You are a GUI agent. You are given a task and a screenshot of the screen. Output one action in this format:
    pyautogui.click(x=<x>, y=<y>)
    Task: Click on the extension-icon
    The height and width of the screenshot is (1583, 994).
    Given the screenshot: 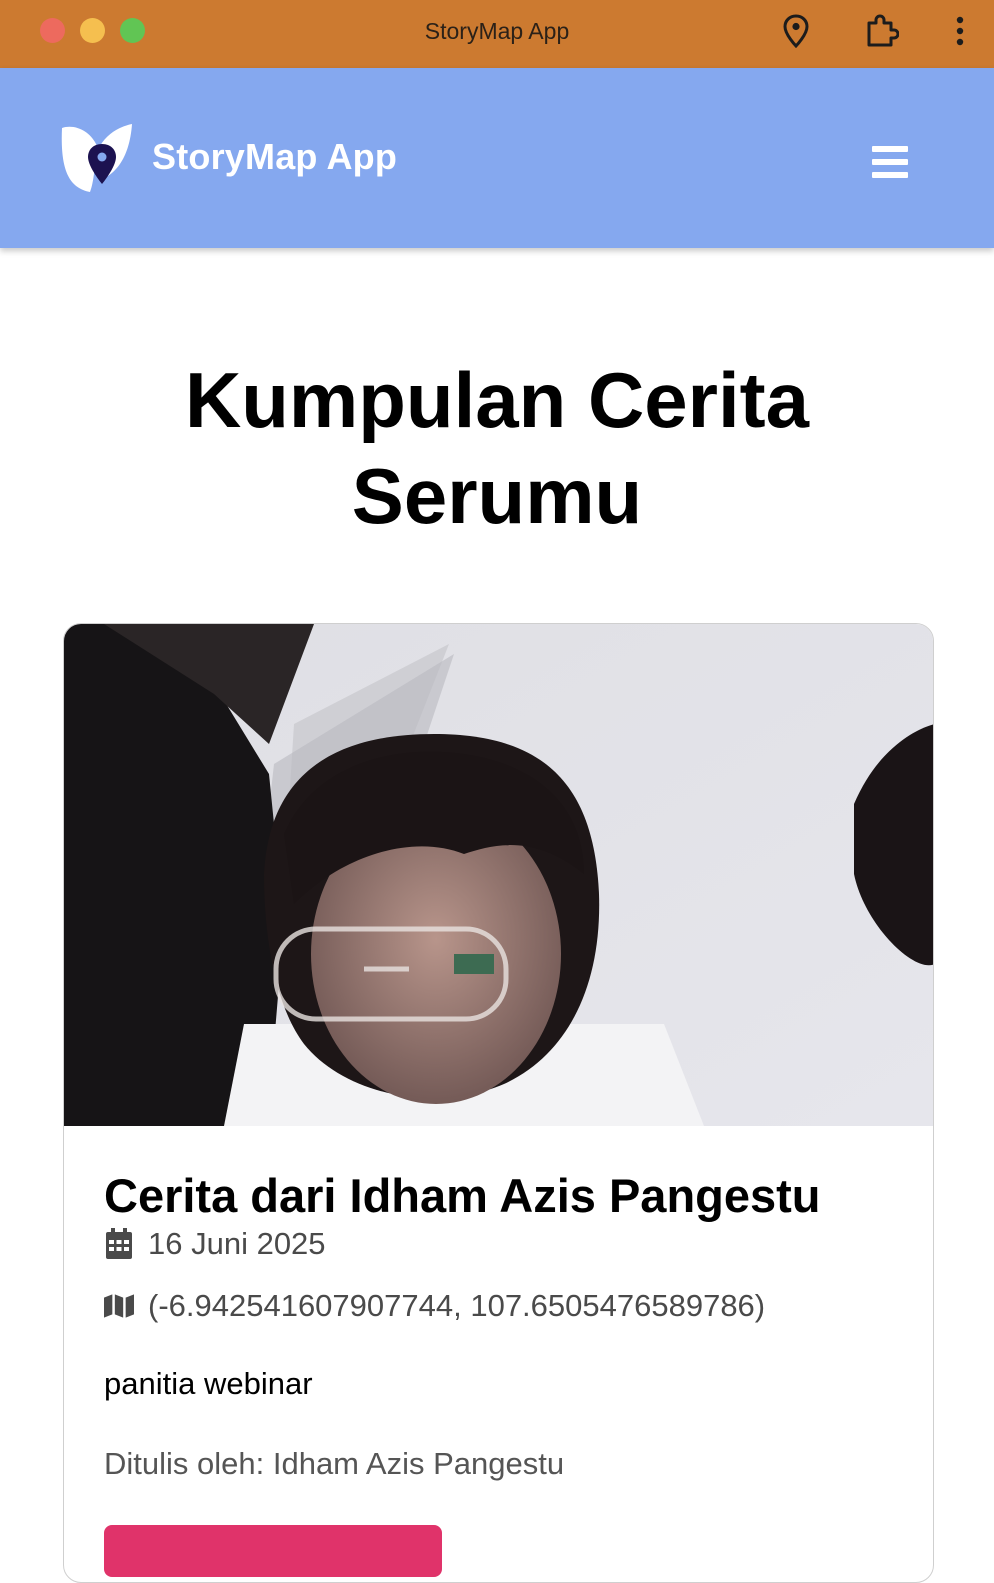 What is the action you would take?
    pyautogui.click(x=881, y=31)
    